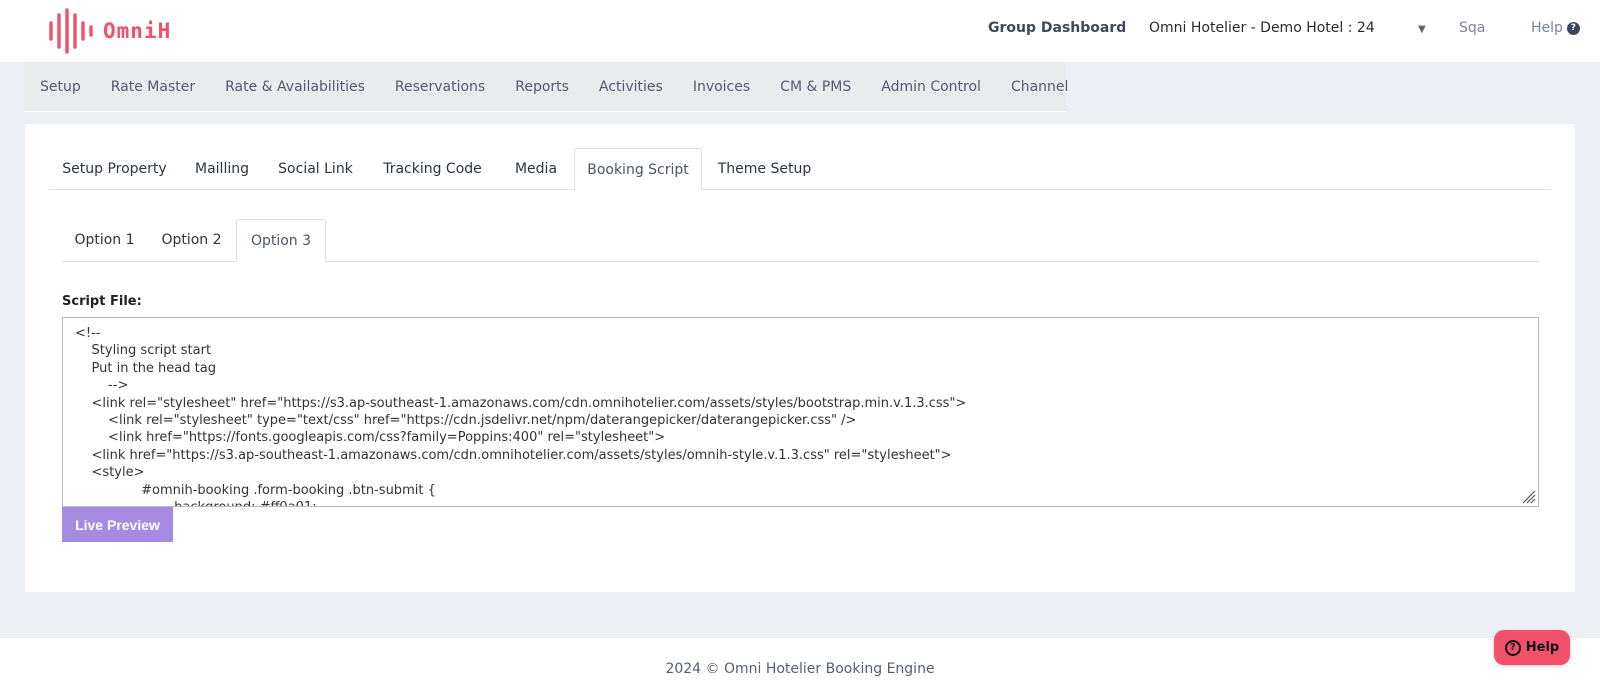  I want to click on nav-item-channel: Channel, so click(1039, 87).